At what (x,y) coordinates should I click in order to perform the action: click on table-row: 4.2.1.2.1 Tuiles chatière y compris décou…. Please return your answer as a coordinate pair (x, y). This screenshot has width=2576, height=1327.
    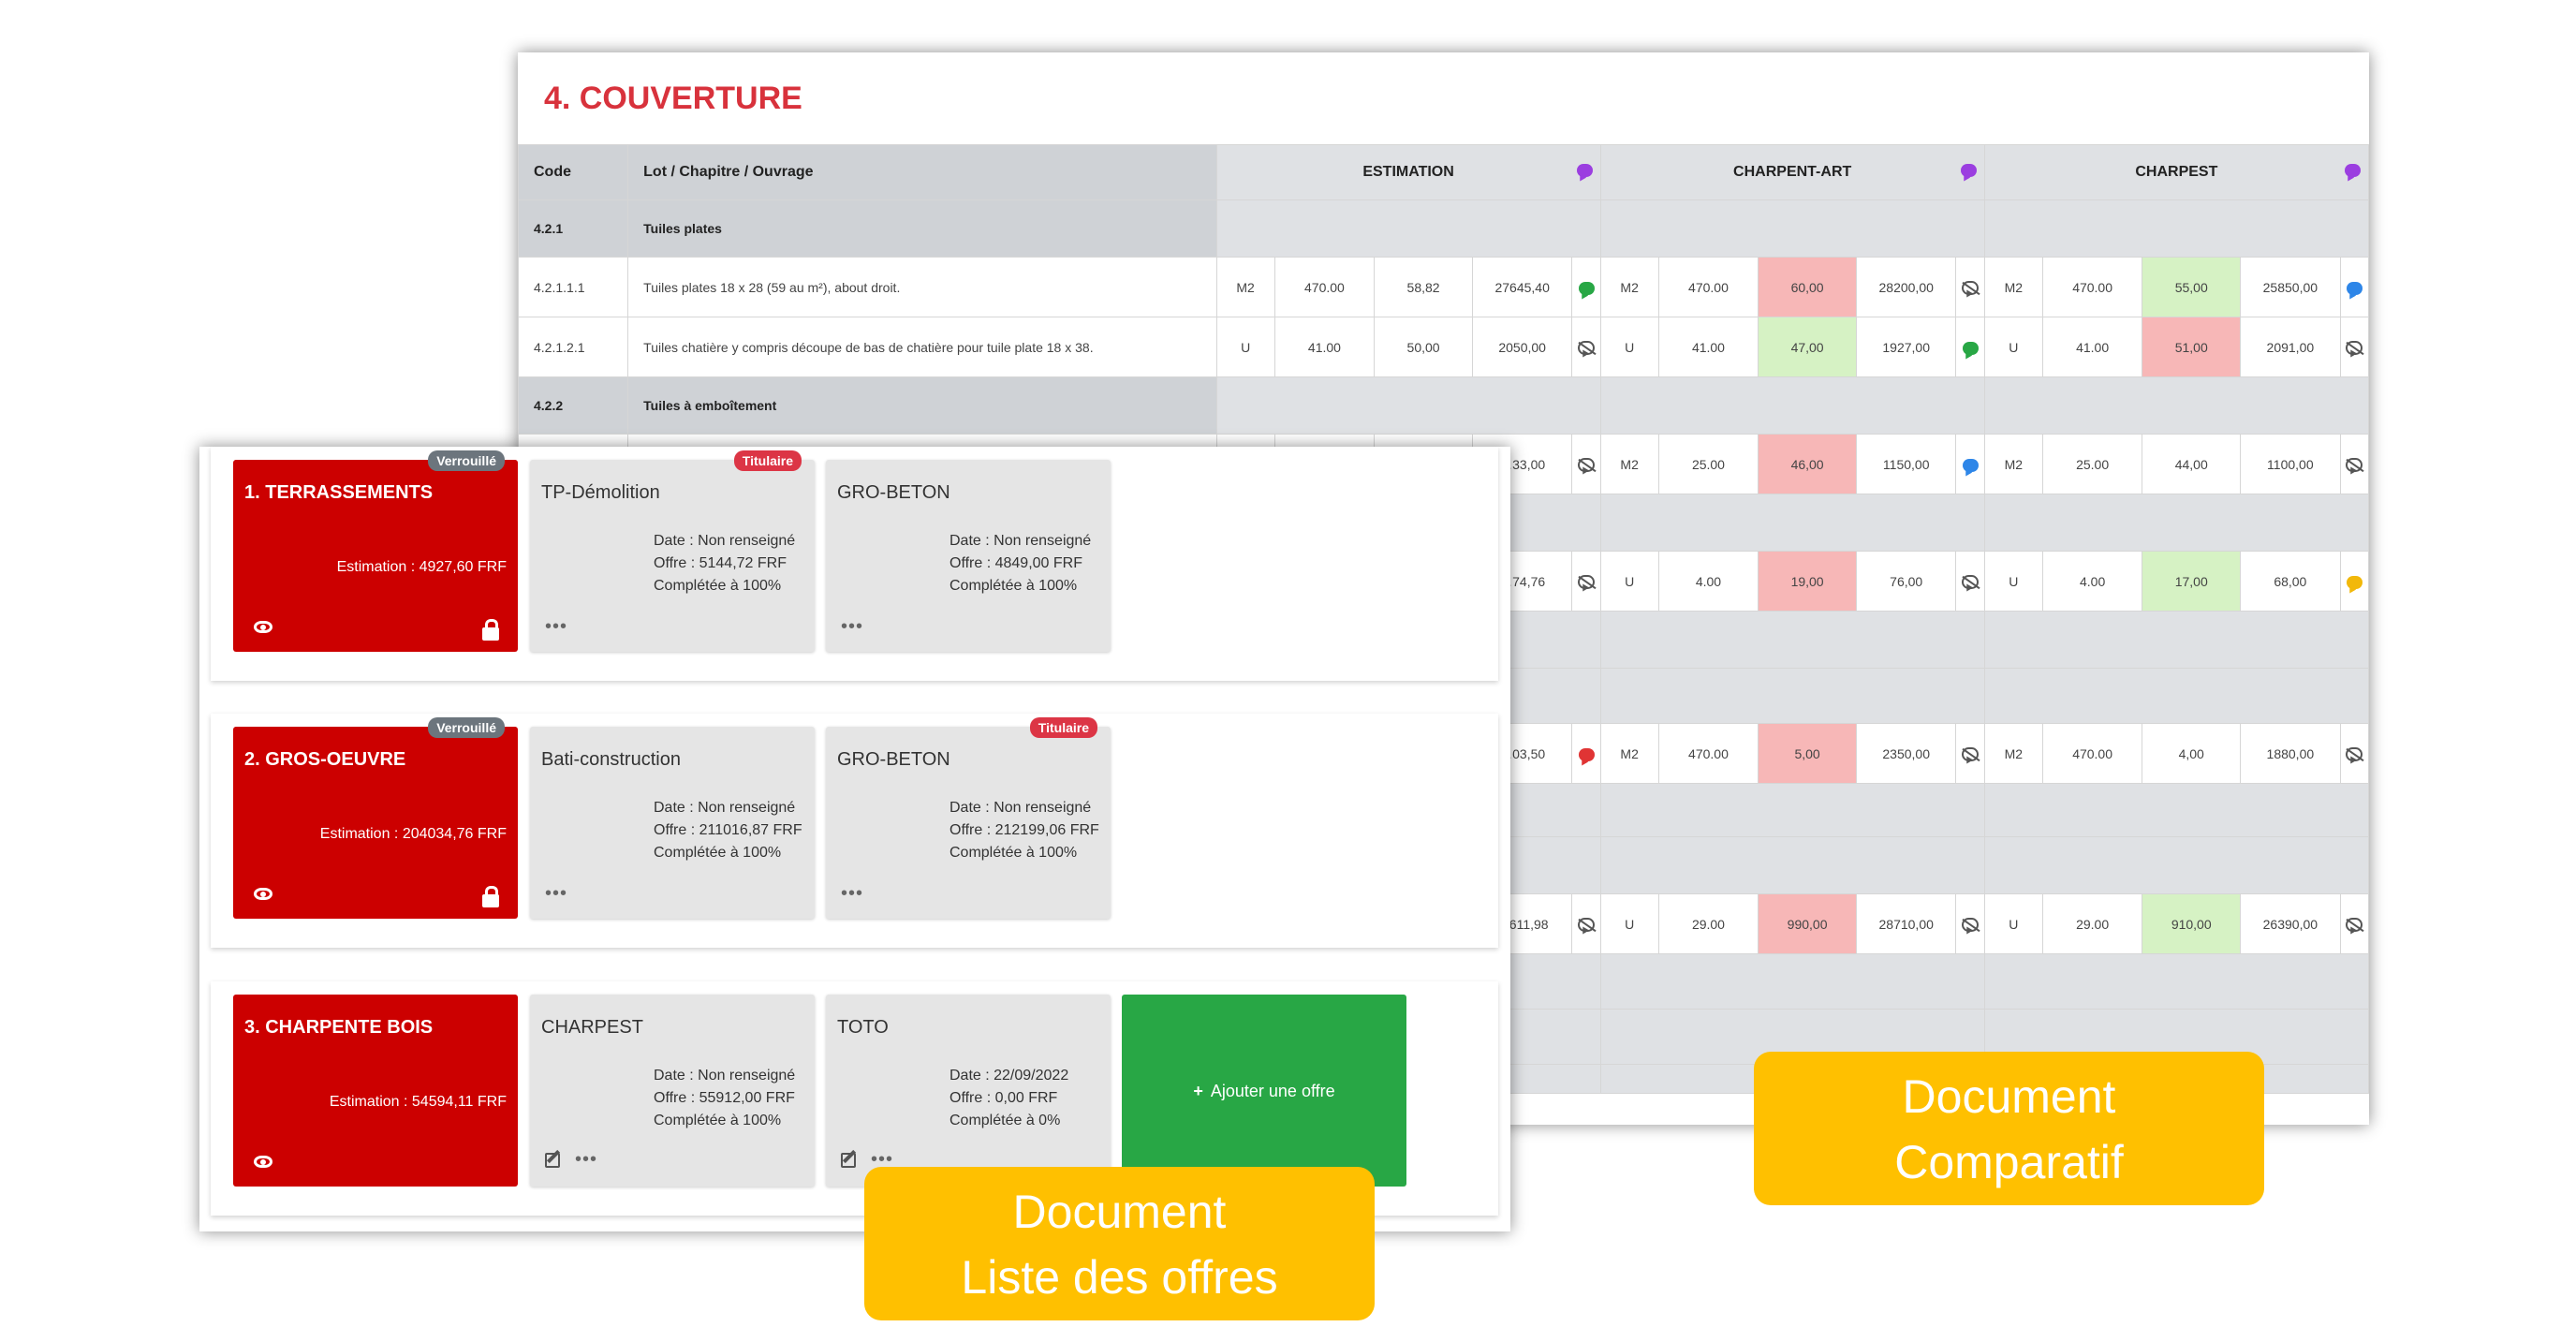
    Looking at the image, I should click on (1443, 347).